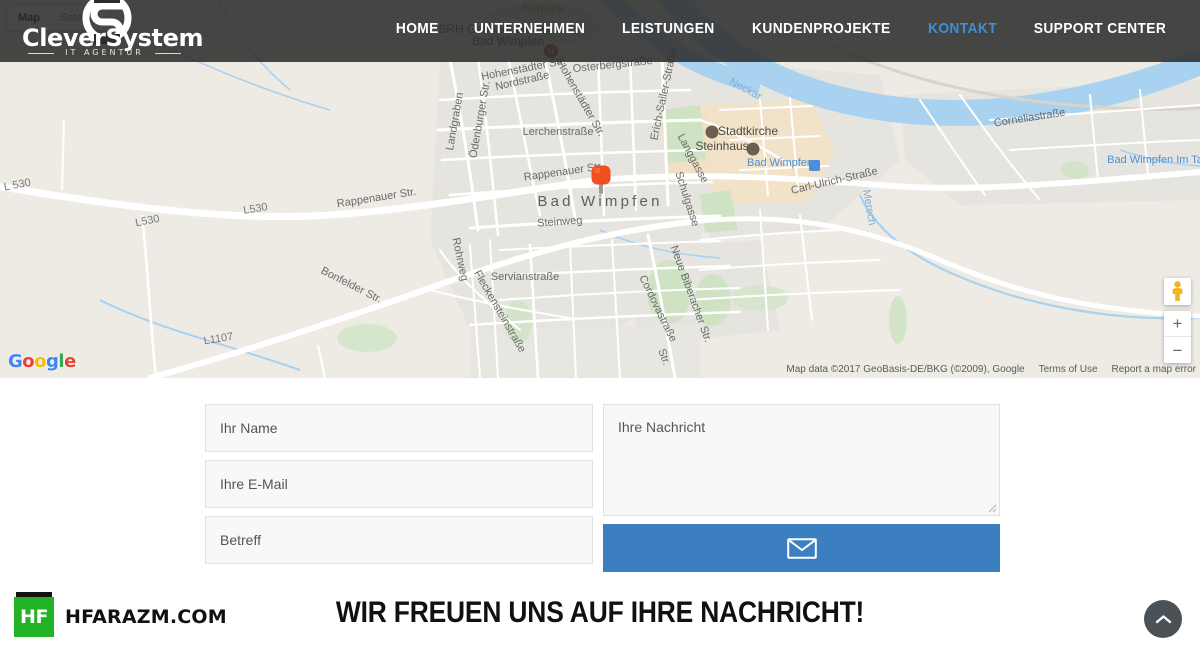  I want to click on map-label: Servianstraße, so click(525, 277).